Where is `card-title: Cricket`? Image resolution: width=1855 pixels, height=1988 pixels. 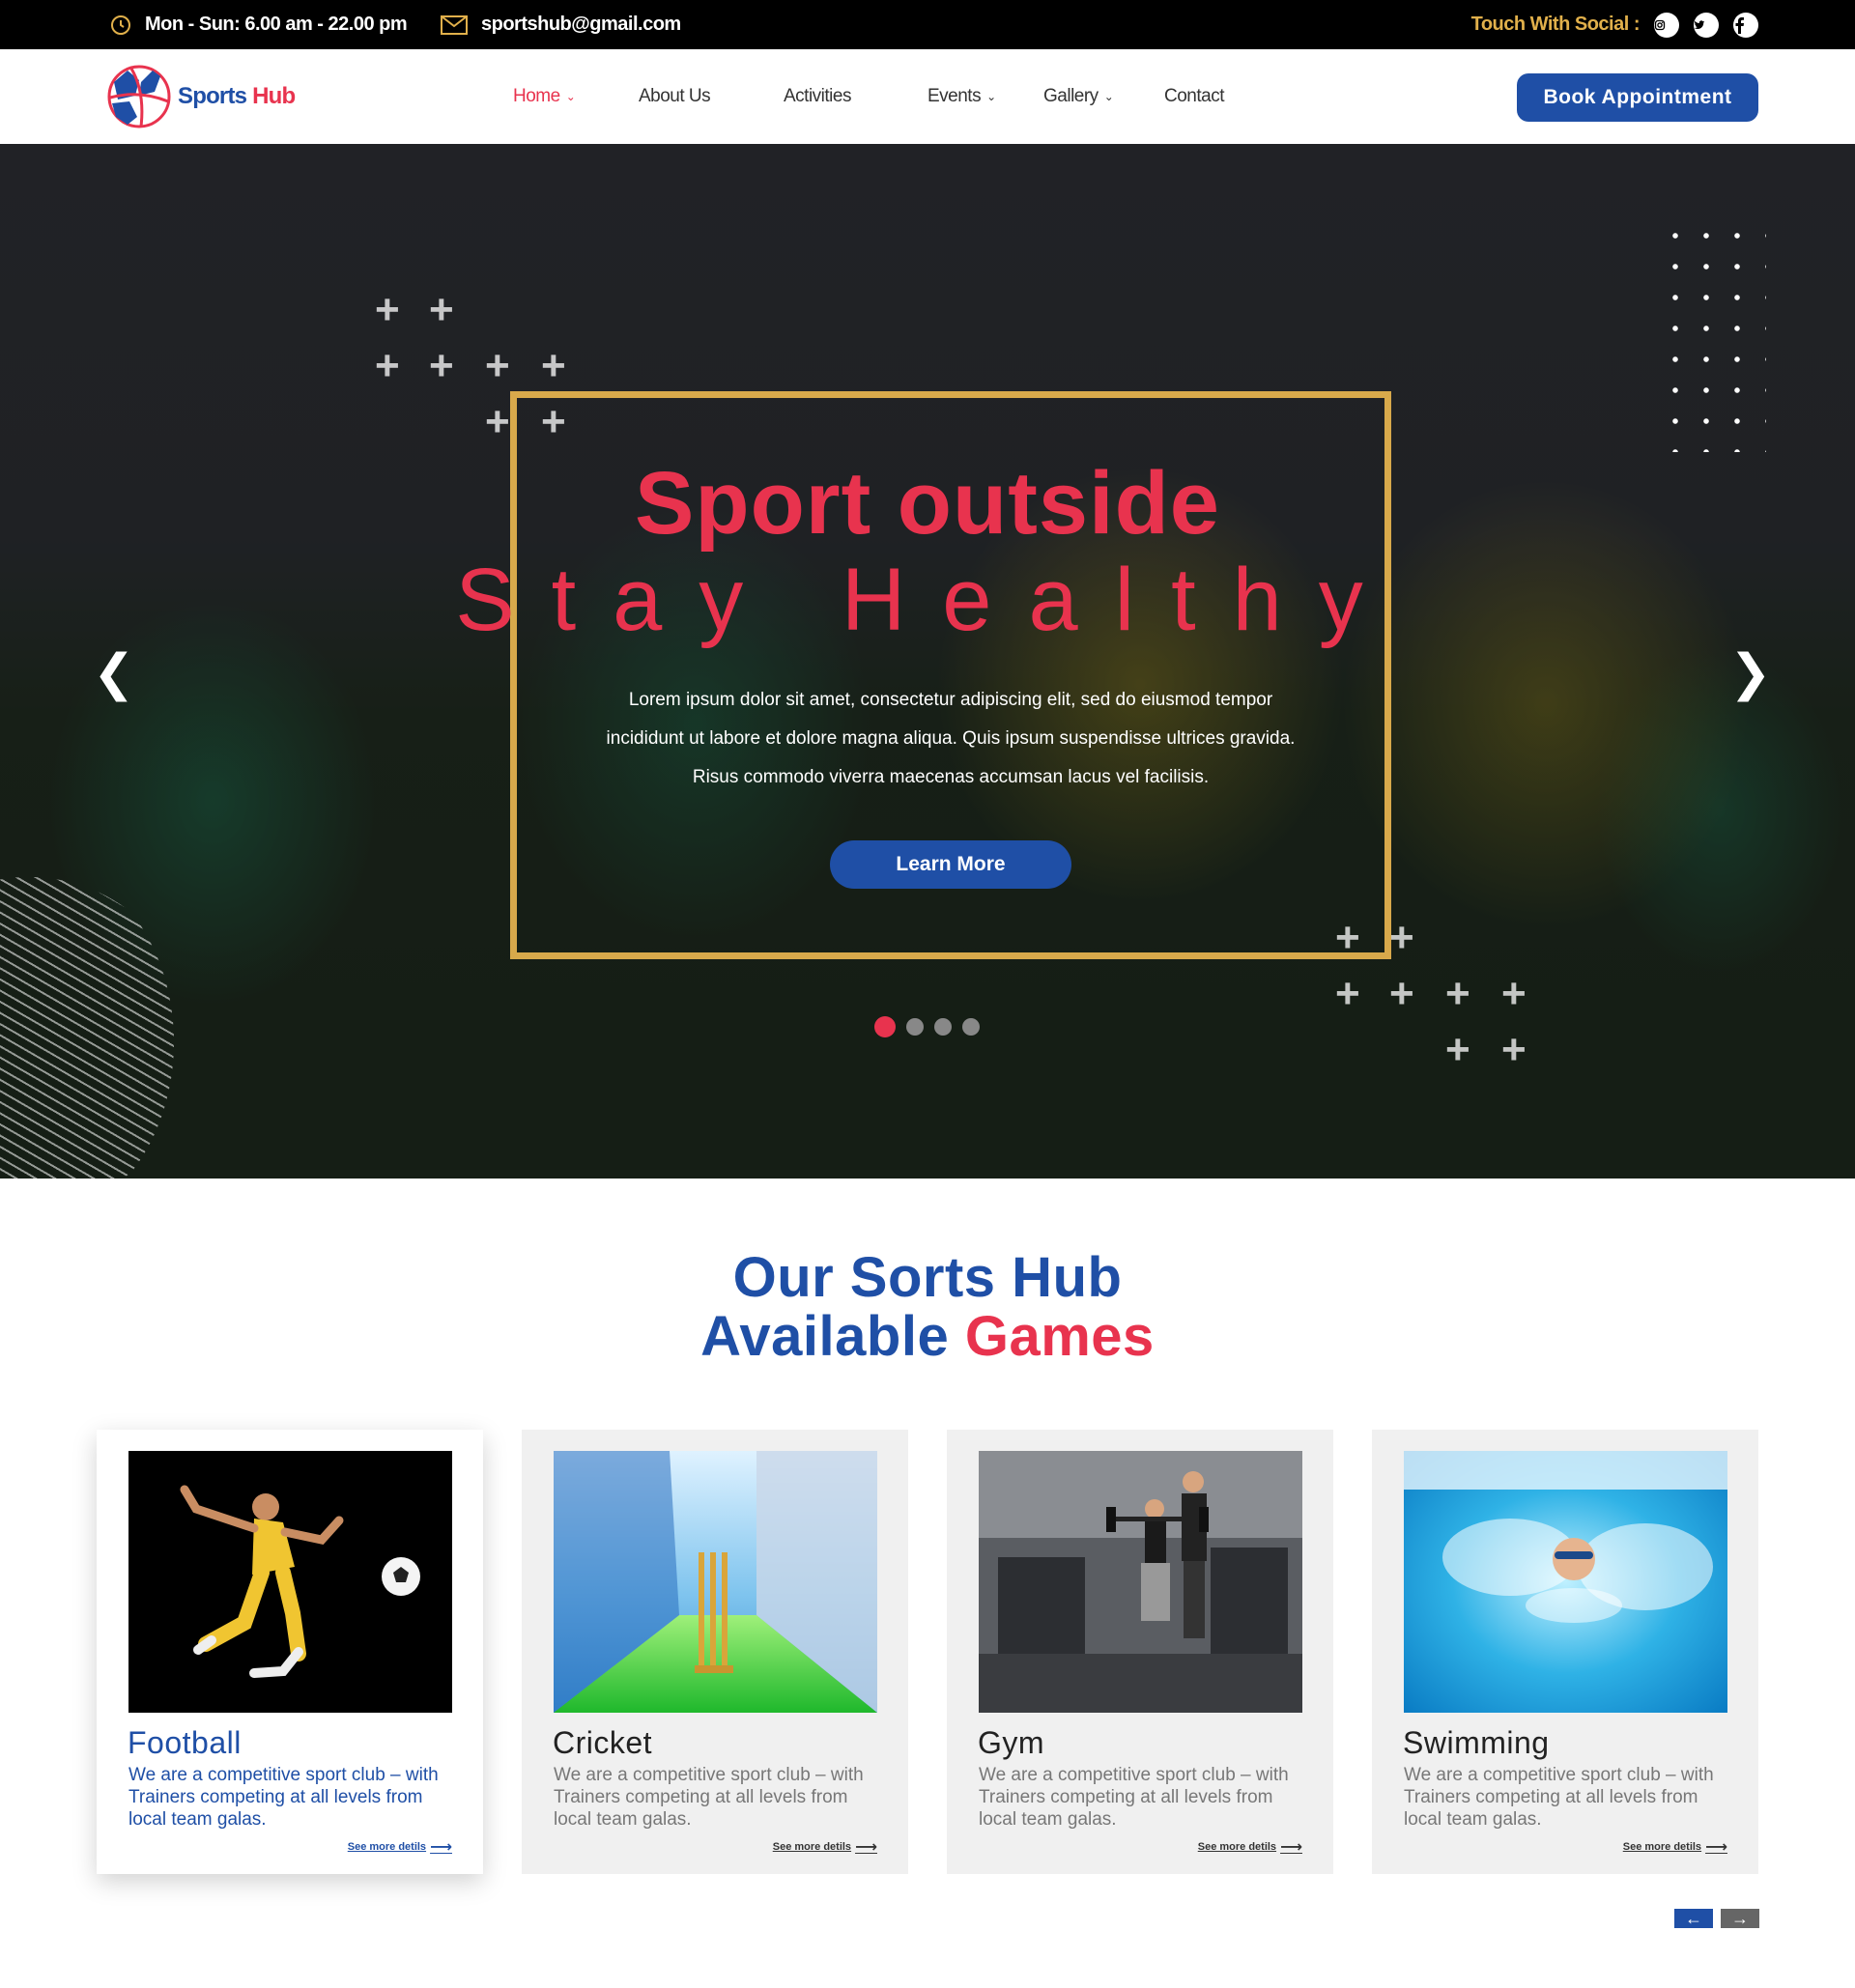 card-title: Cricket is located at coordinates (603, 1742).